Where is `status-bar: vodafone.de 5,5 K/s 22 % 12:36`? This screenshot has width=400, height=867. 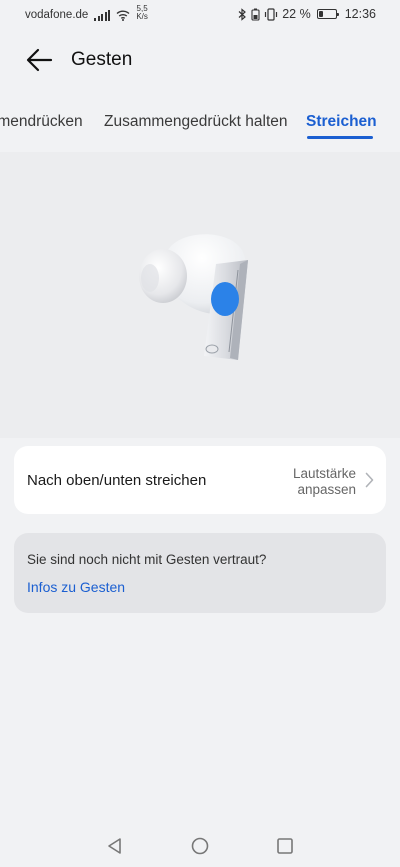 status-bar: vodafone.de 5,5 K/s 22 % 12:36 is located at coordinates (200, 15).